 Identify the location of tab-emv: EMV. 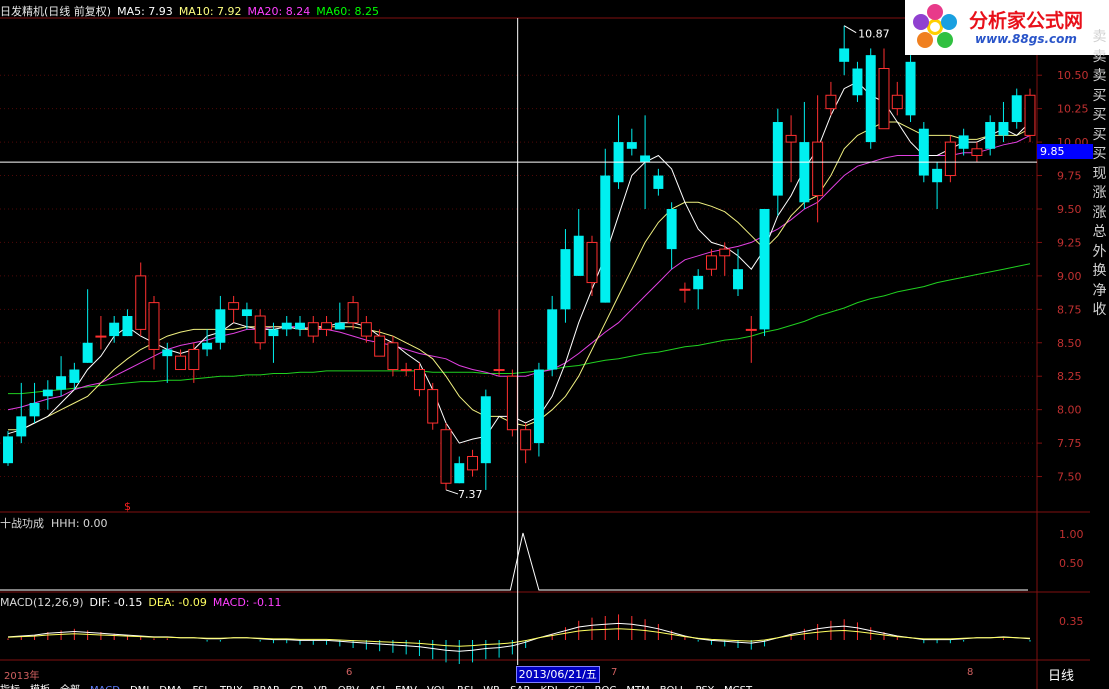
(406, 687).